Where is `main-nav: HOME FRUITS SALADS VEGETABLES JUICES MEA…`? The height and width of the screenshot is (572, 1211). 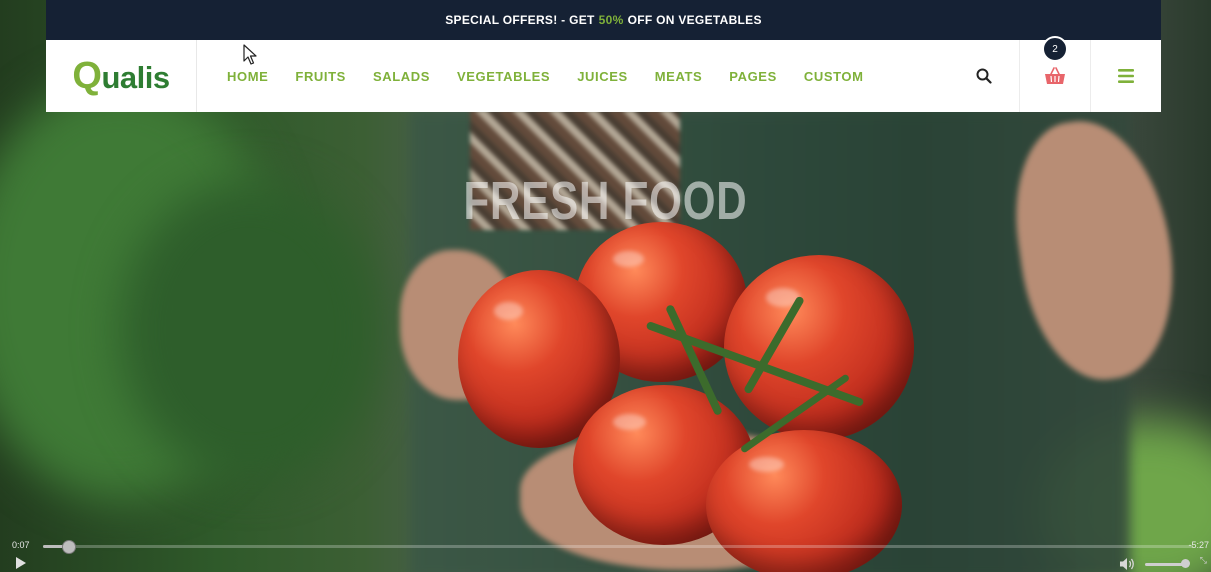 main-nav: HOME FRUITS SALADS VEGETABLES JUICES MEA… is located at coordinates (573, 76).